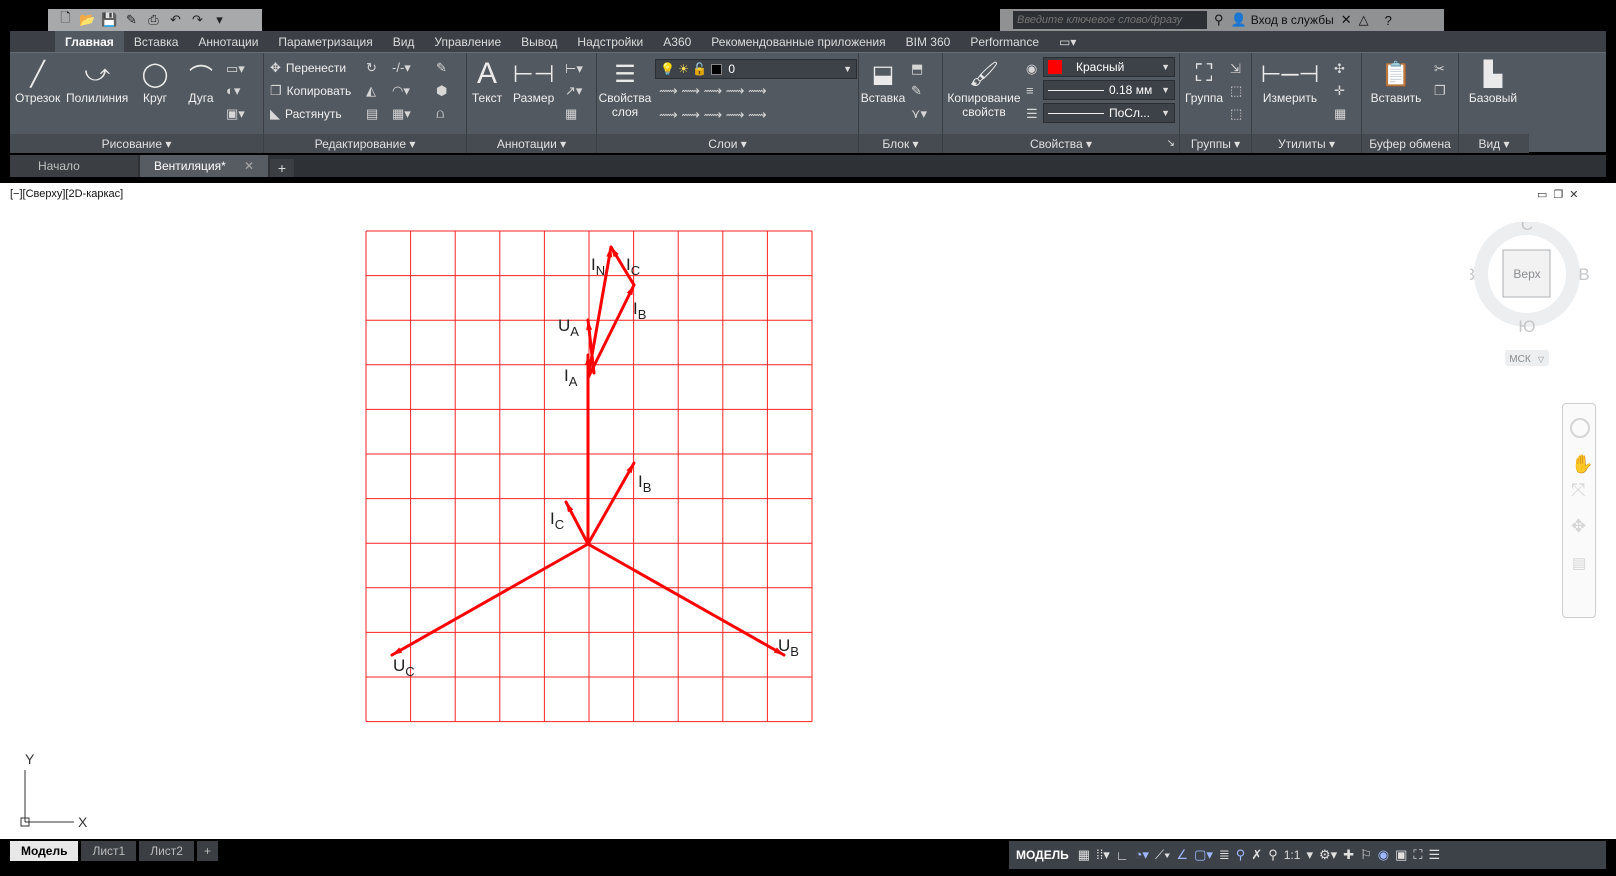  Describe the element at coordinates (197, 20) in the screenshot. I see `redo-icon: ↷` at that location.